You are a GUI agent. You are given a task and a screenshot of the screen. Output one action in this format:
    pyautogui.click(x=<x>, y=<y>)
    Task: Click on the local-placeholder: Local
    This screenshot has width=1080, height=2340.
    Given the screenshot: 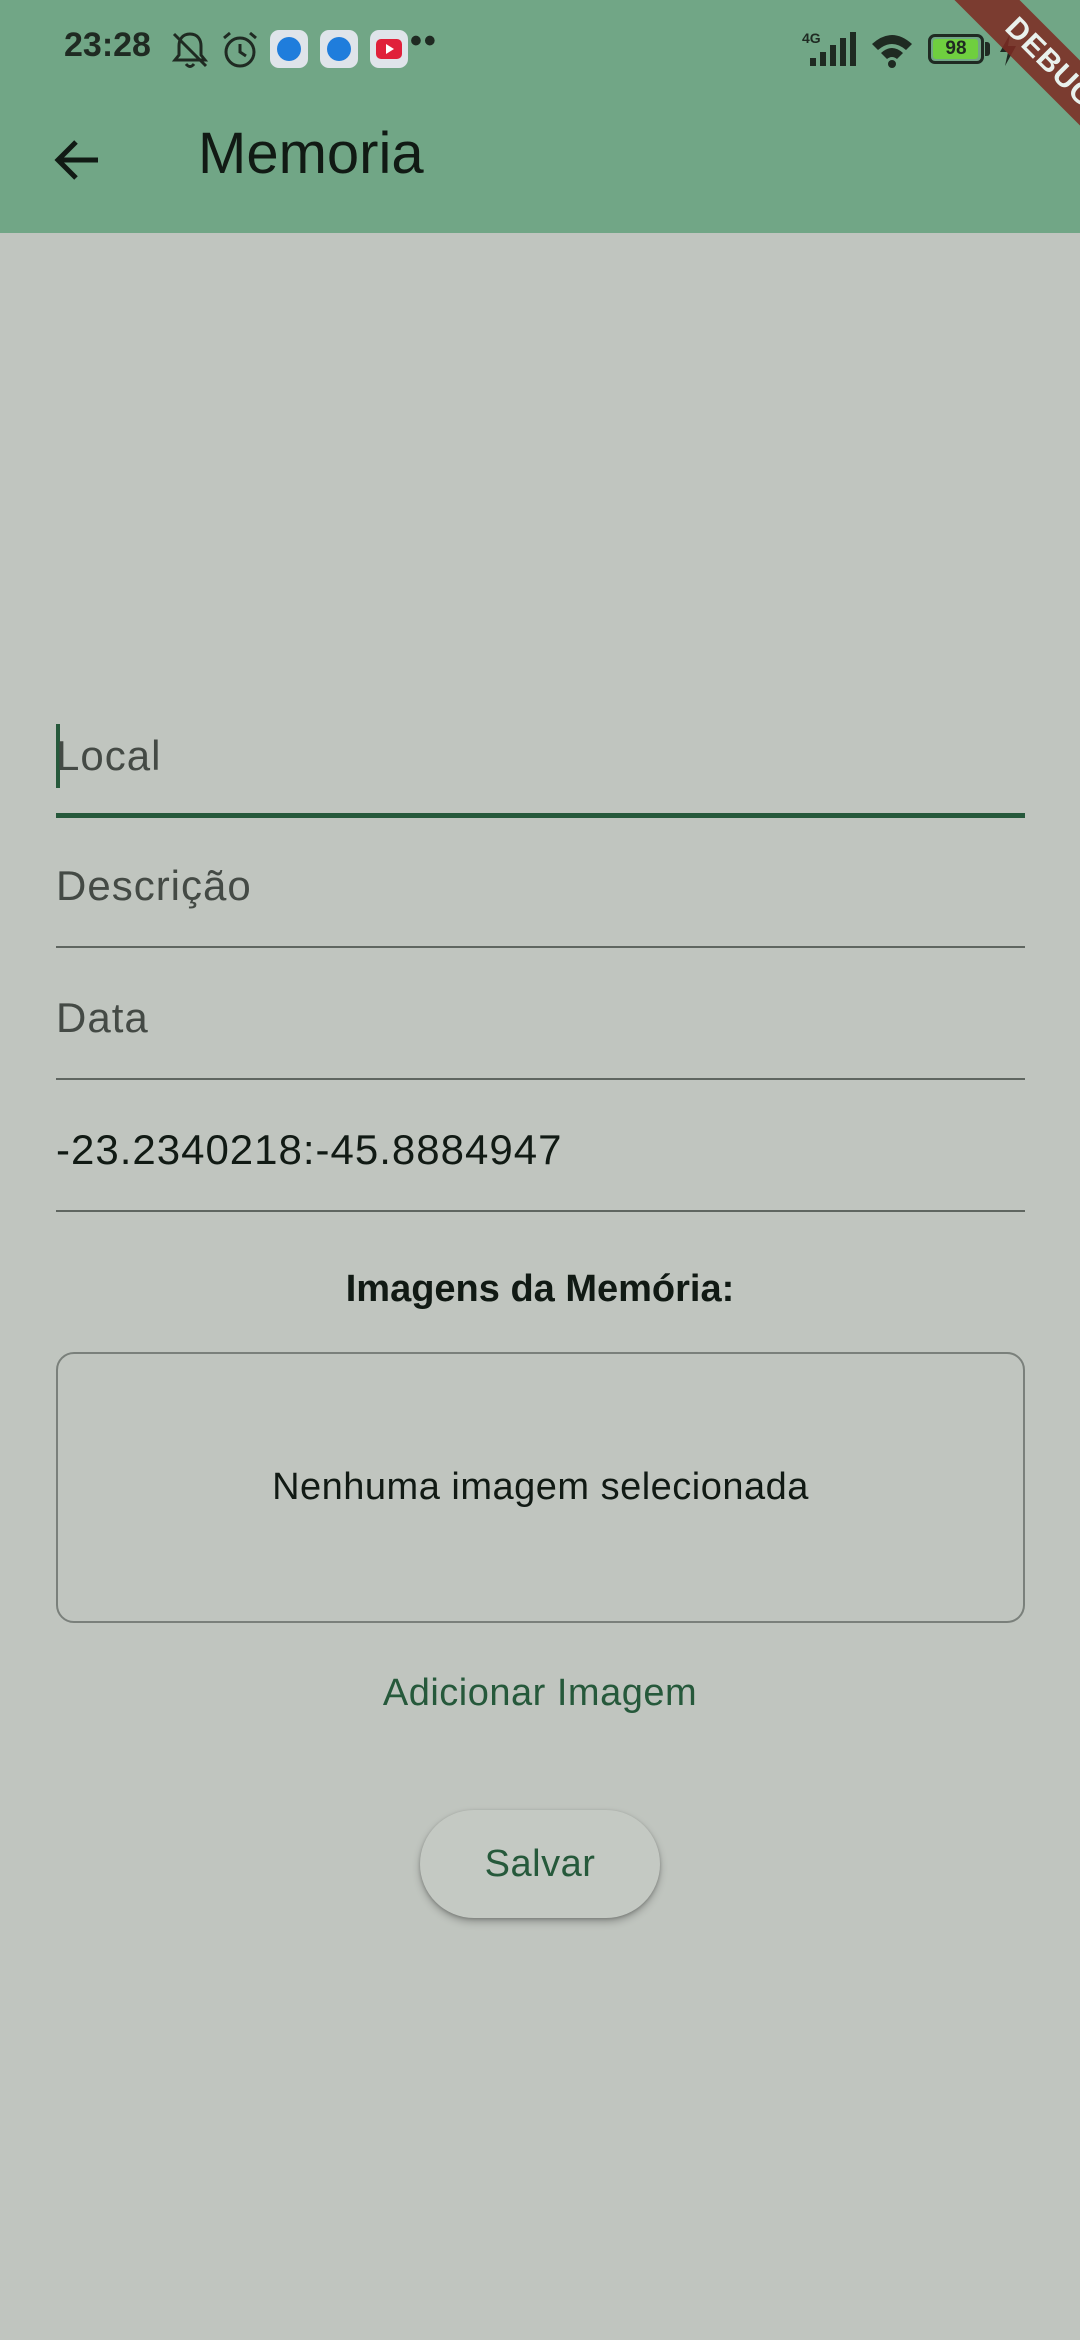 What is the action you would take?
    pyautogui.click(x=109, y=755)
    